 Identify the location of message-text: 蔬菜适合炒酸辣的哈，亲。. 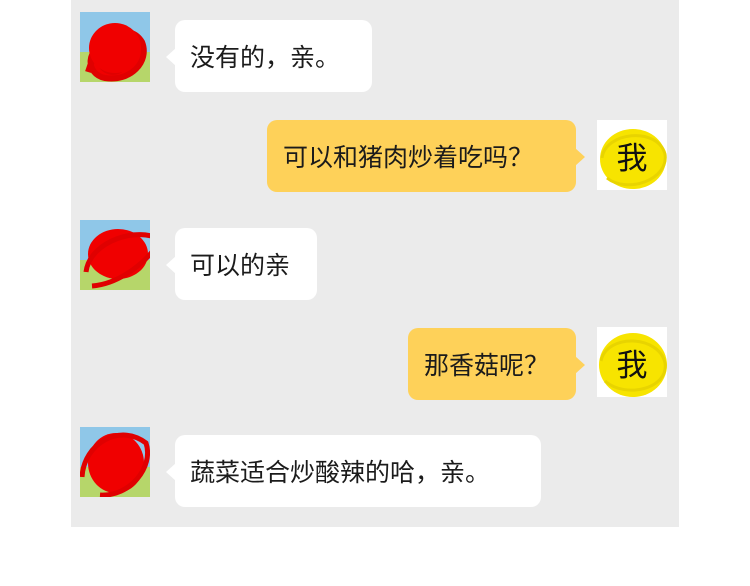
(340, 472).